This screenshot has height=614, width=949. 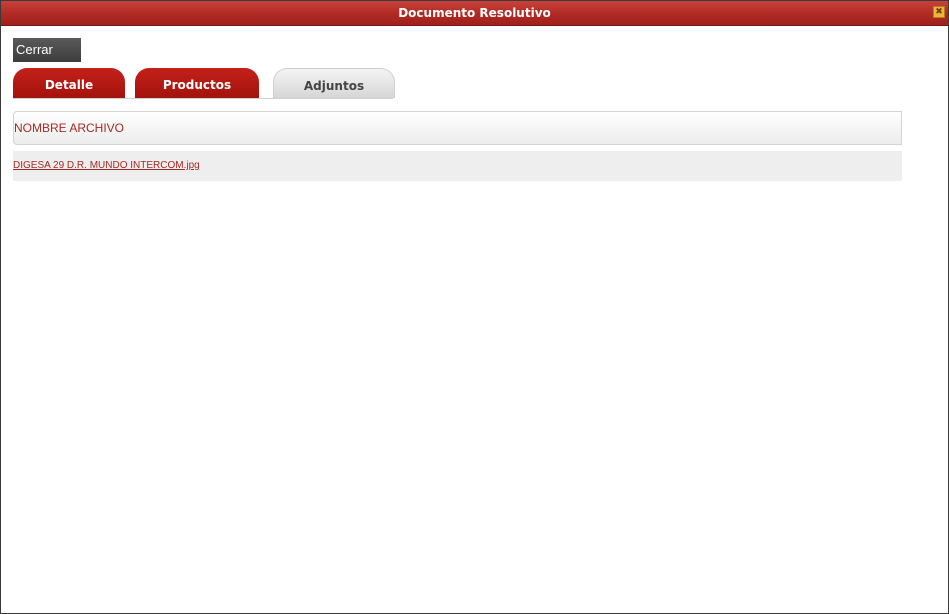 I want to click on dialog-title: Documento Resolutivo, so click(x=474, y=13).